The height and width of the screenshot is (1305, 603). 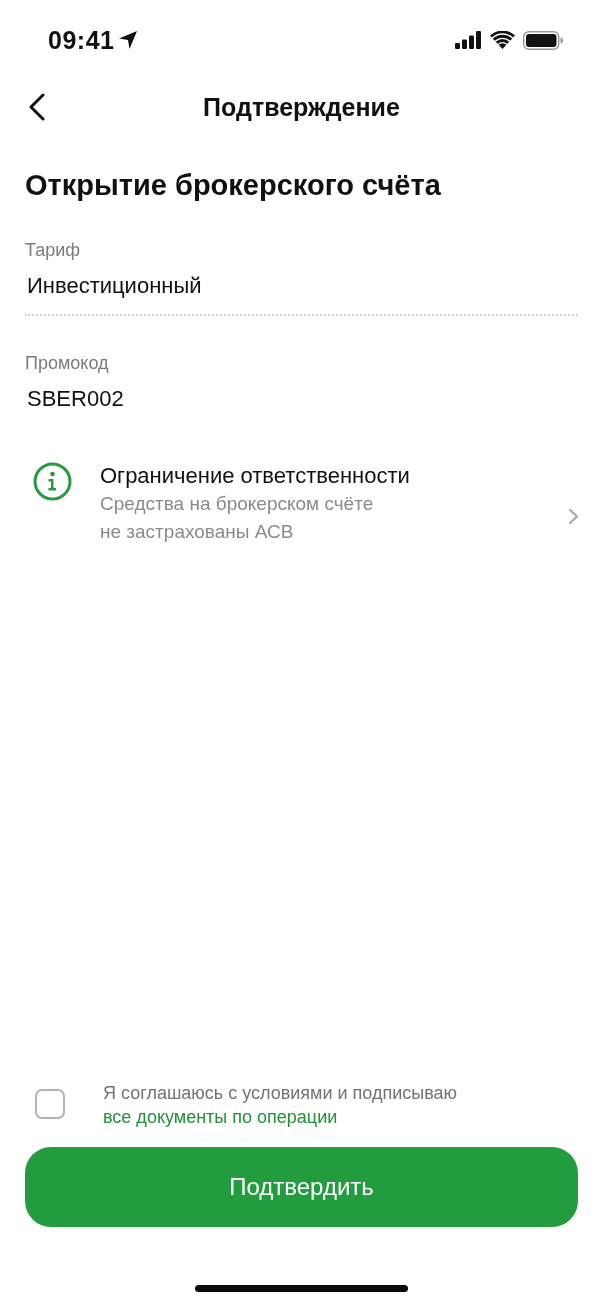 What do you see at coordinates (53, 250) in the screenshot?
I see `field-label: Тариф` at bounding box center [53, 250].